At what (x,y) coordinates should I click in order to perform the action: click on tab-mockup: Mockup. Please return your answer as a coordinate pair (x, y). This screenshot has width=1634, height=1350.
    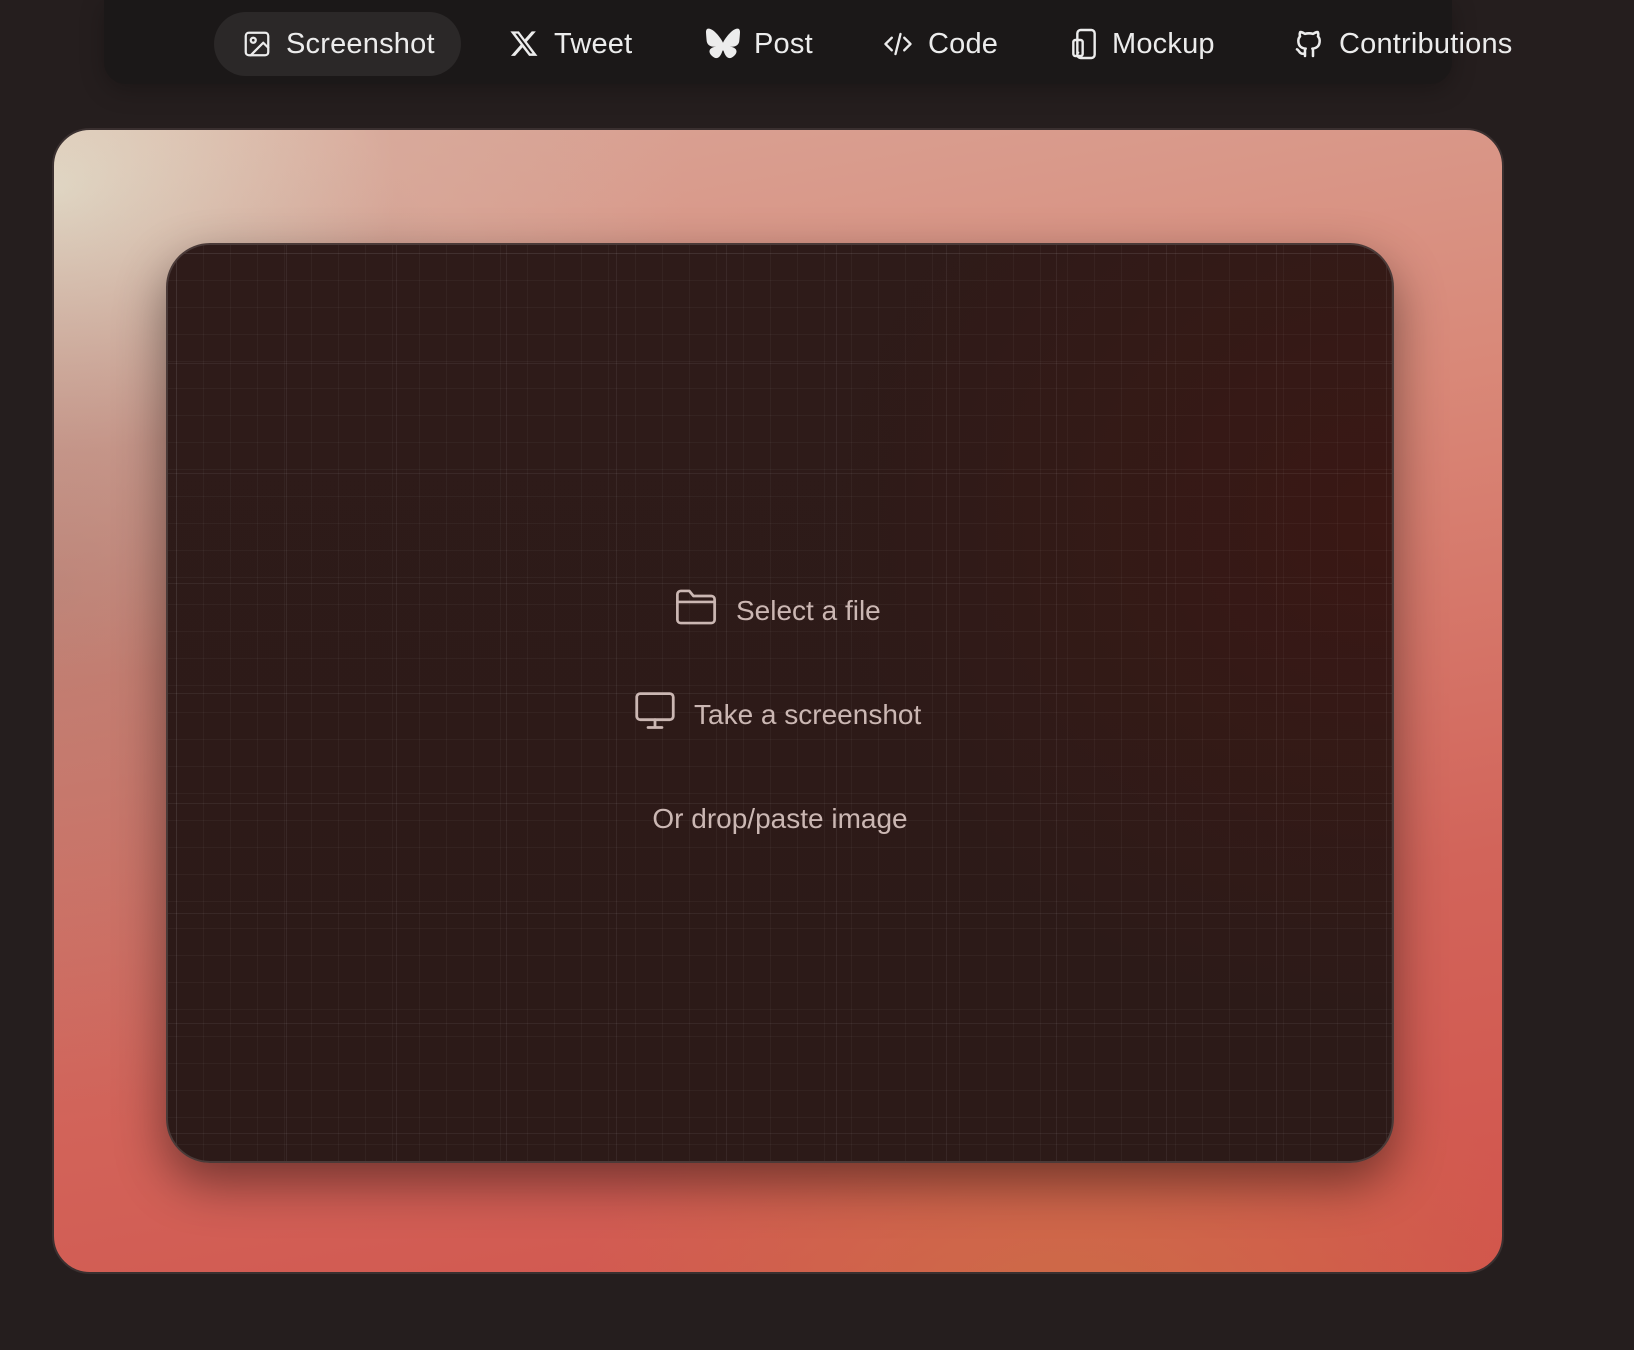
    Looking at the image, I should click on (1142, 44).